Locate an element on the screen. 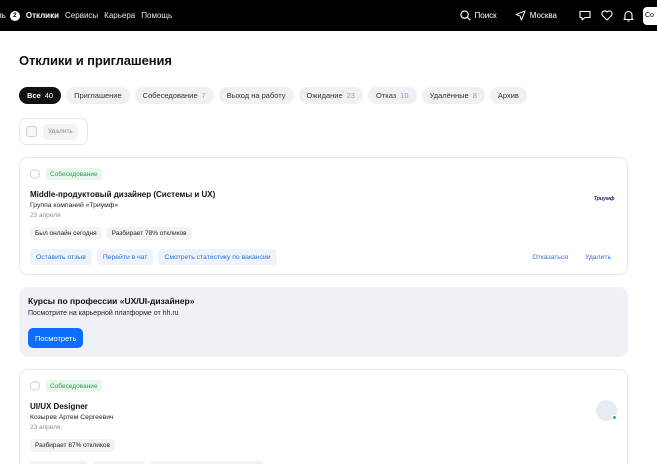 This screenshot has width=657, height=464. bell-icon is located at coordinates (628, 16).